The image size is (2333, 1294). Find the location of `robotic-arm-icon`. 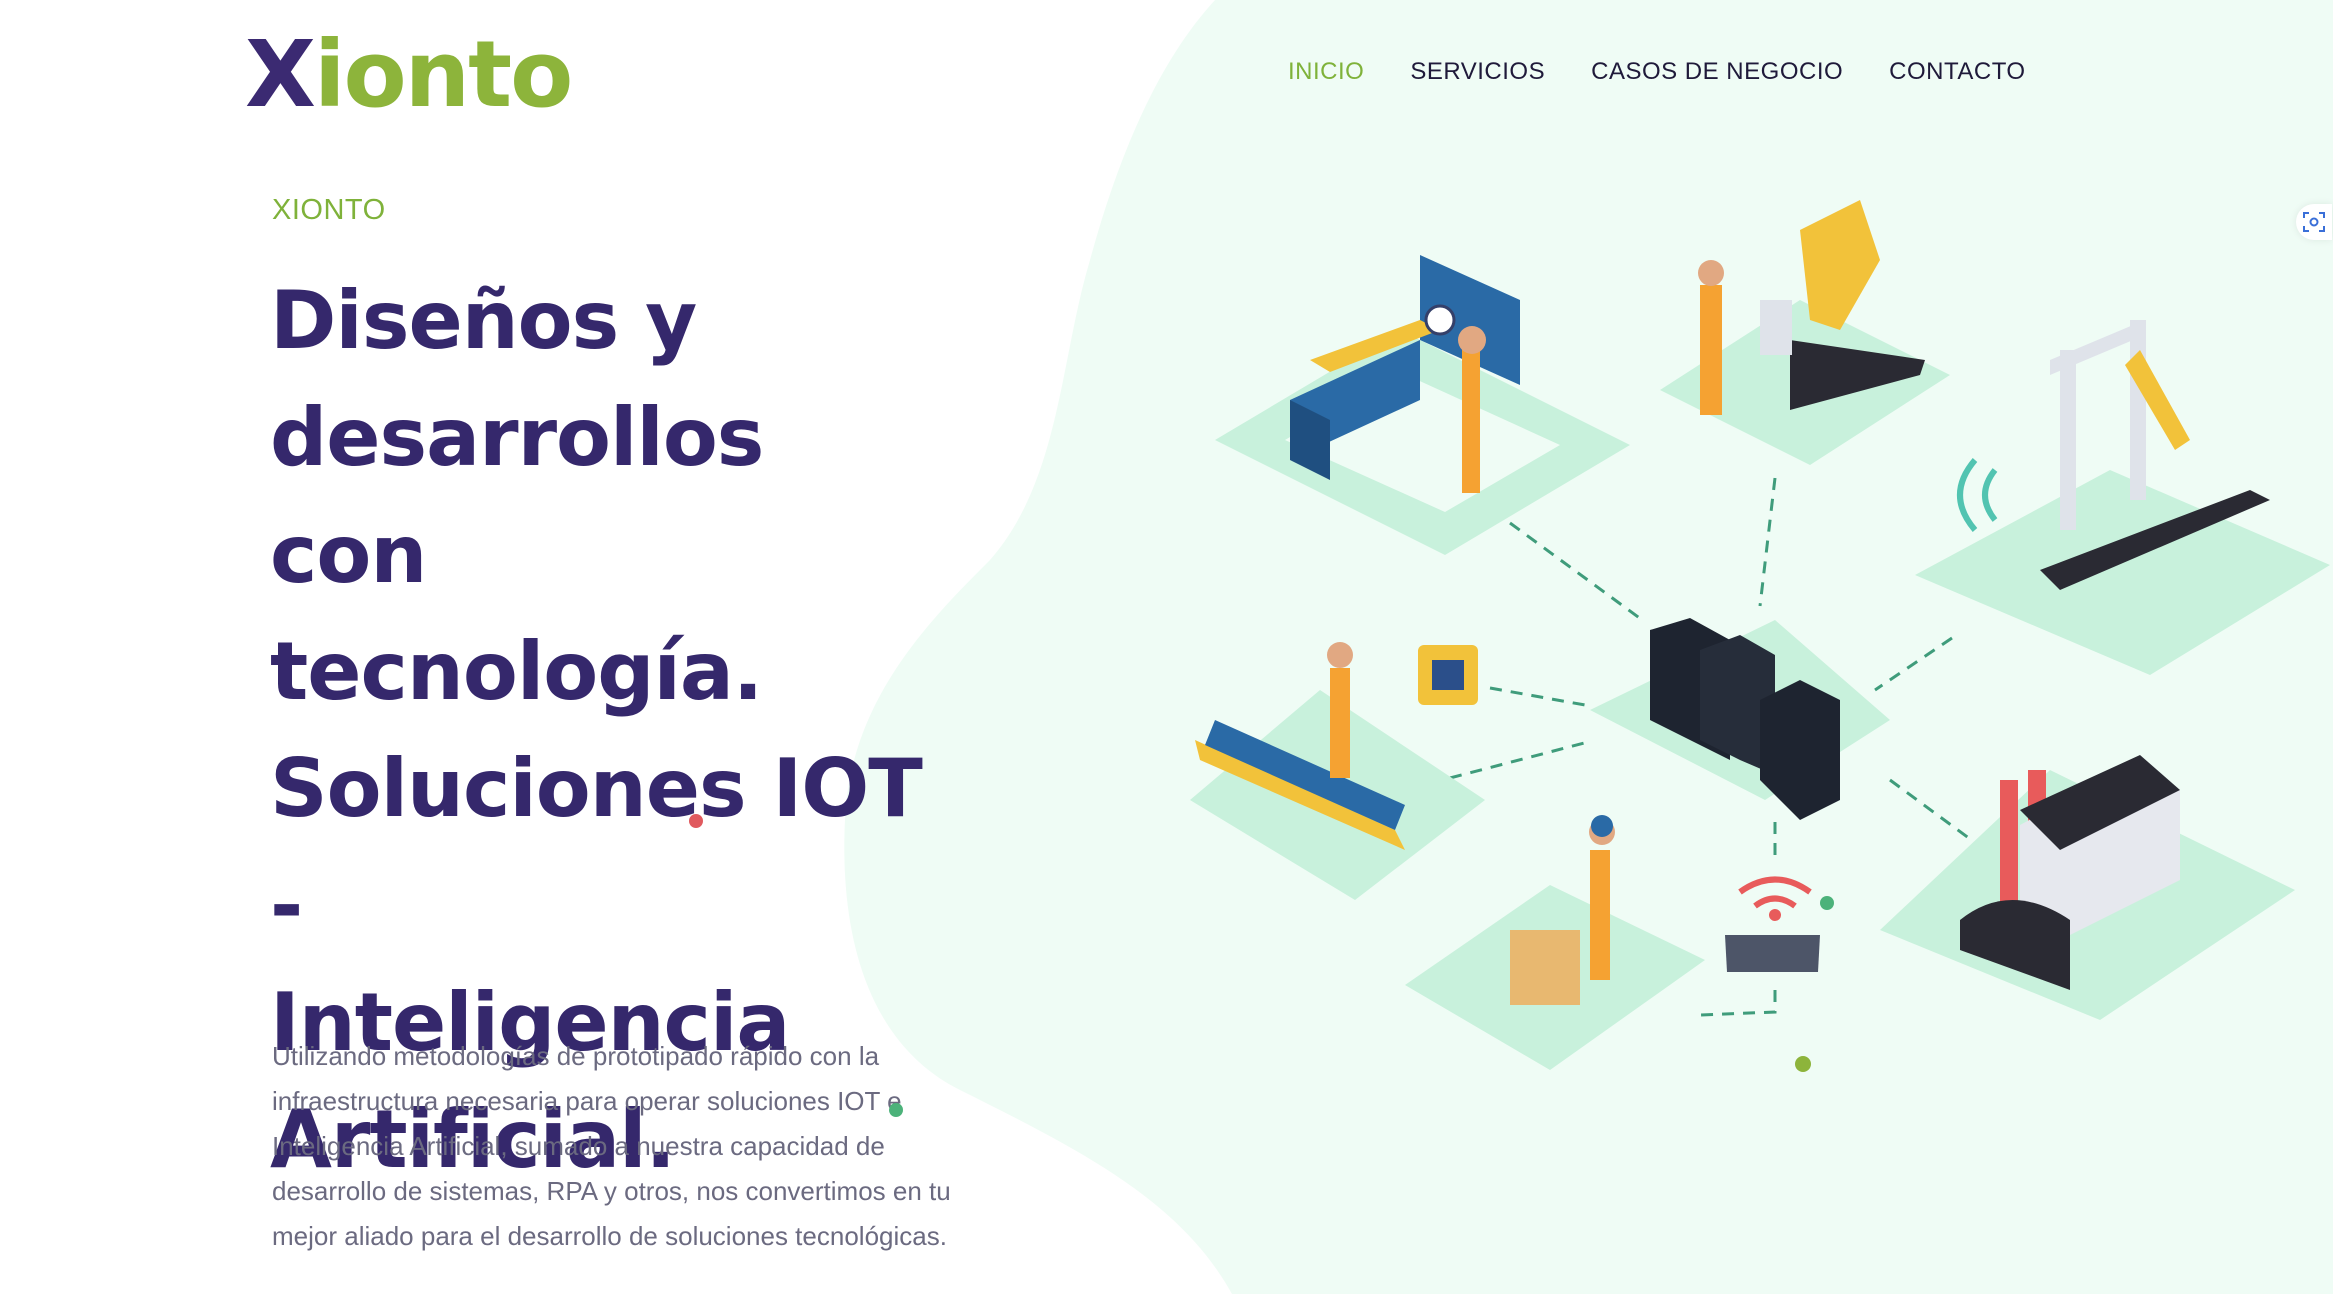

robotic-arm-icon is located at coordinates (1805, 332).